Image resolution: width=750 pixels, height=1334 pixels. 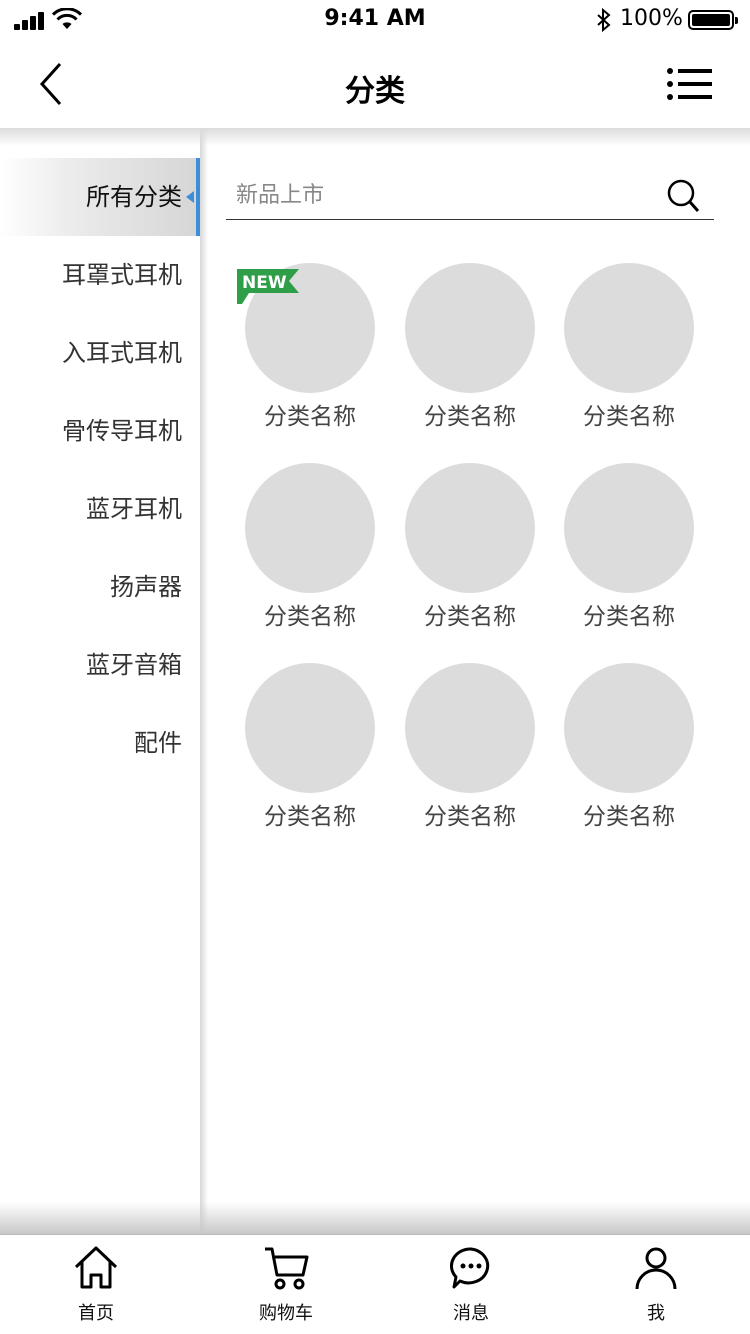 What do you see at coordinates (375, 91) in the screenshot?
I see `page-title: 分类` at bounding box center [375, 91].